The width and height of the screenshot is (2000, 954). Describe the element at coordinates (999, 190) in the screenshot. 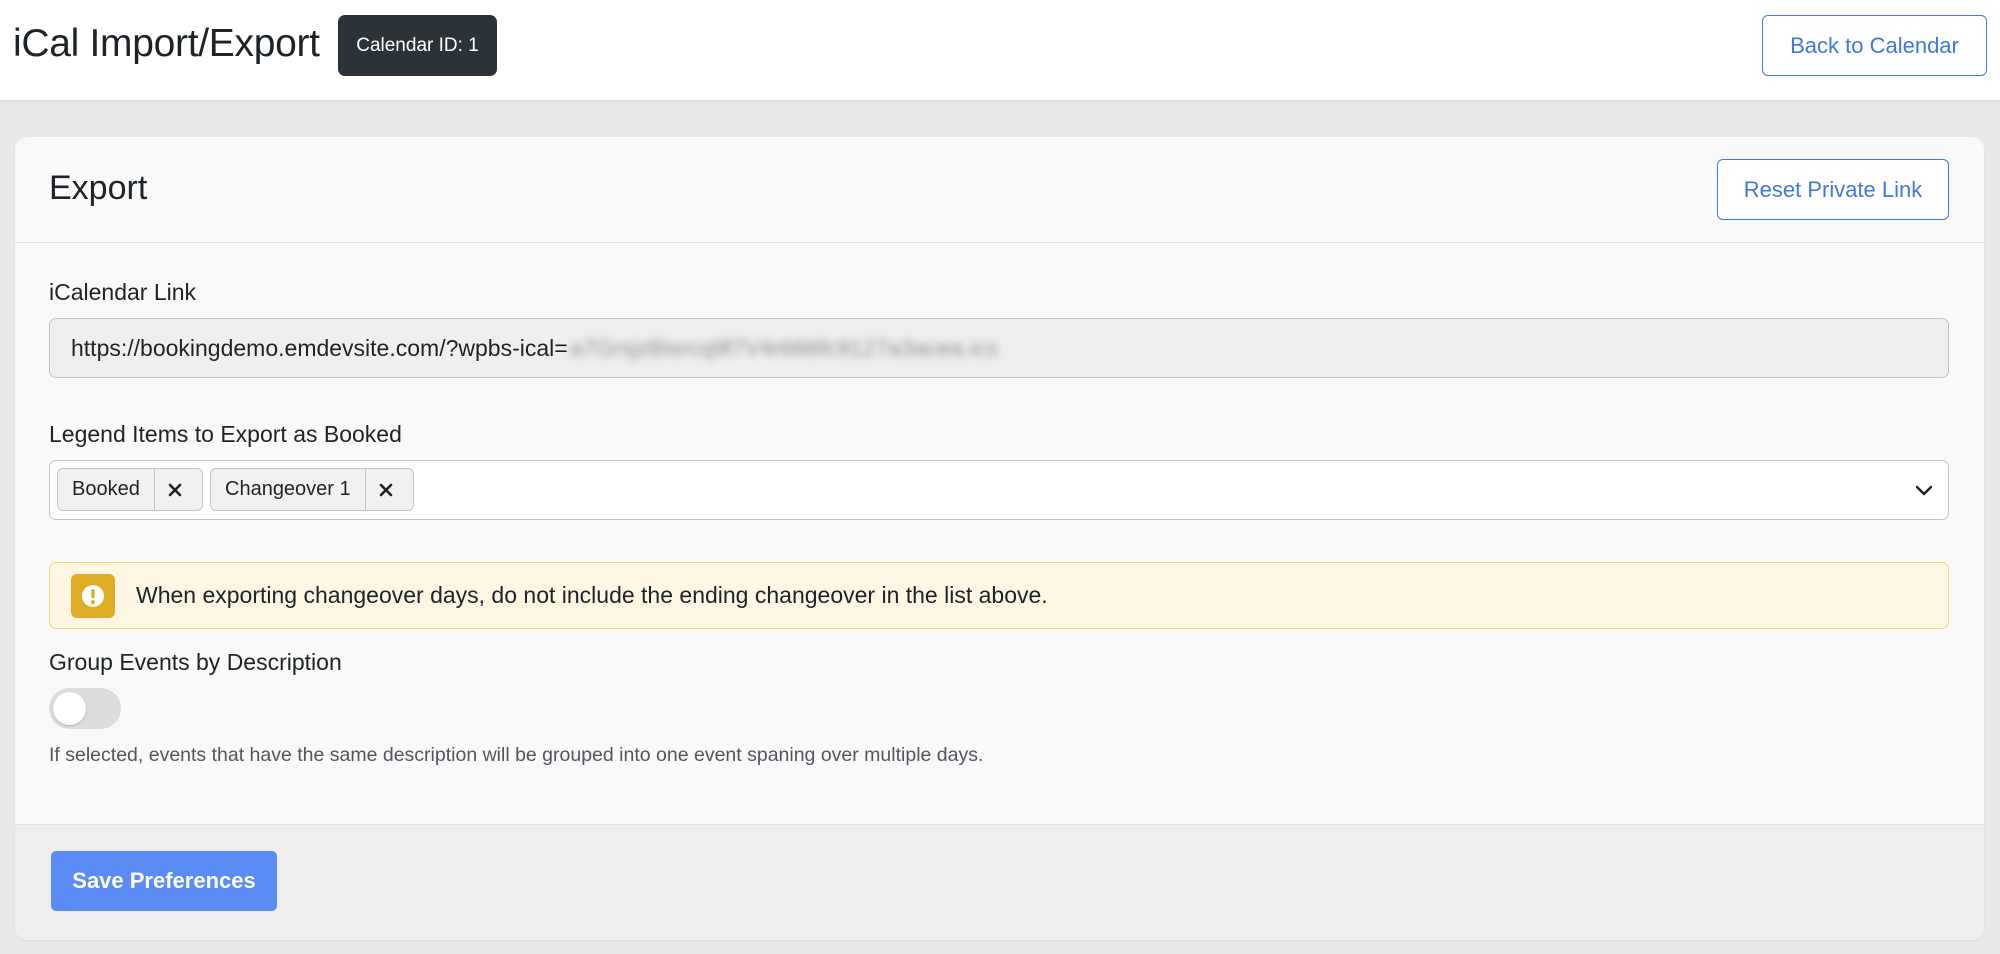

I see `card-header: Export Reset Private Link` at that location.